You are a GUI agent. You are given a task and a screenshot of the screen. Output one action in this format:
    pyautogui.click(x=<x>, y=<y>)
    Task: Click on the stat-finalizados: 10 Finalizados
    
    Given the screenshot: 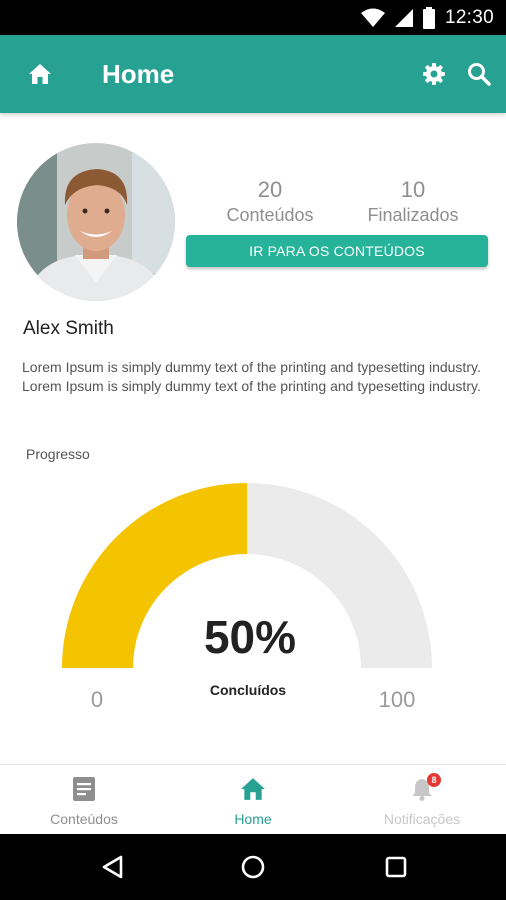 What is the action you would take?
    pyautogui.click(x=413, y=201)
    